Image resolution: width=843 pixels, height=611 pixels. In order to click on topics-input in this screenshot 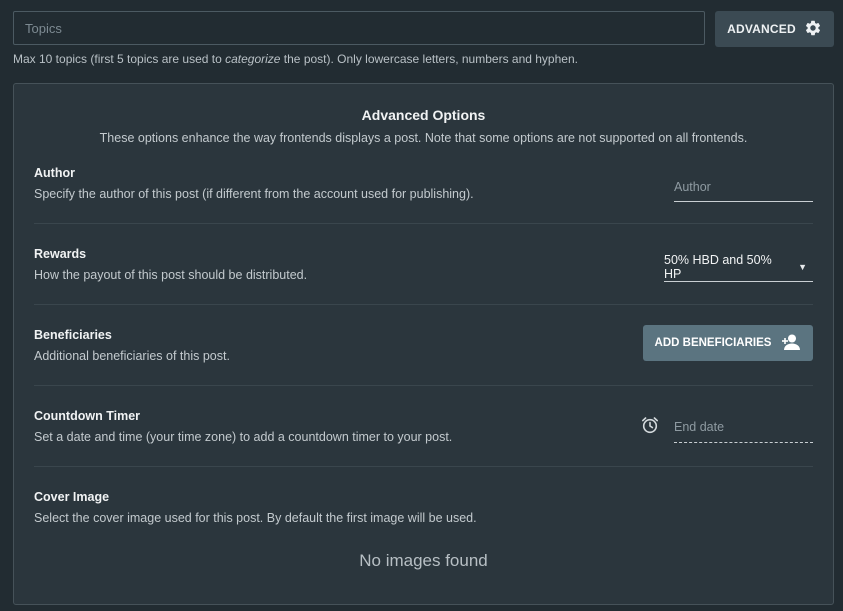, I will do `click(359, 28)`.